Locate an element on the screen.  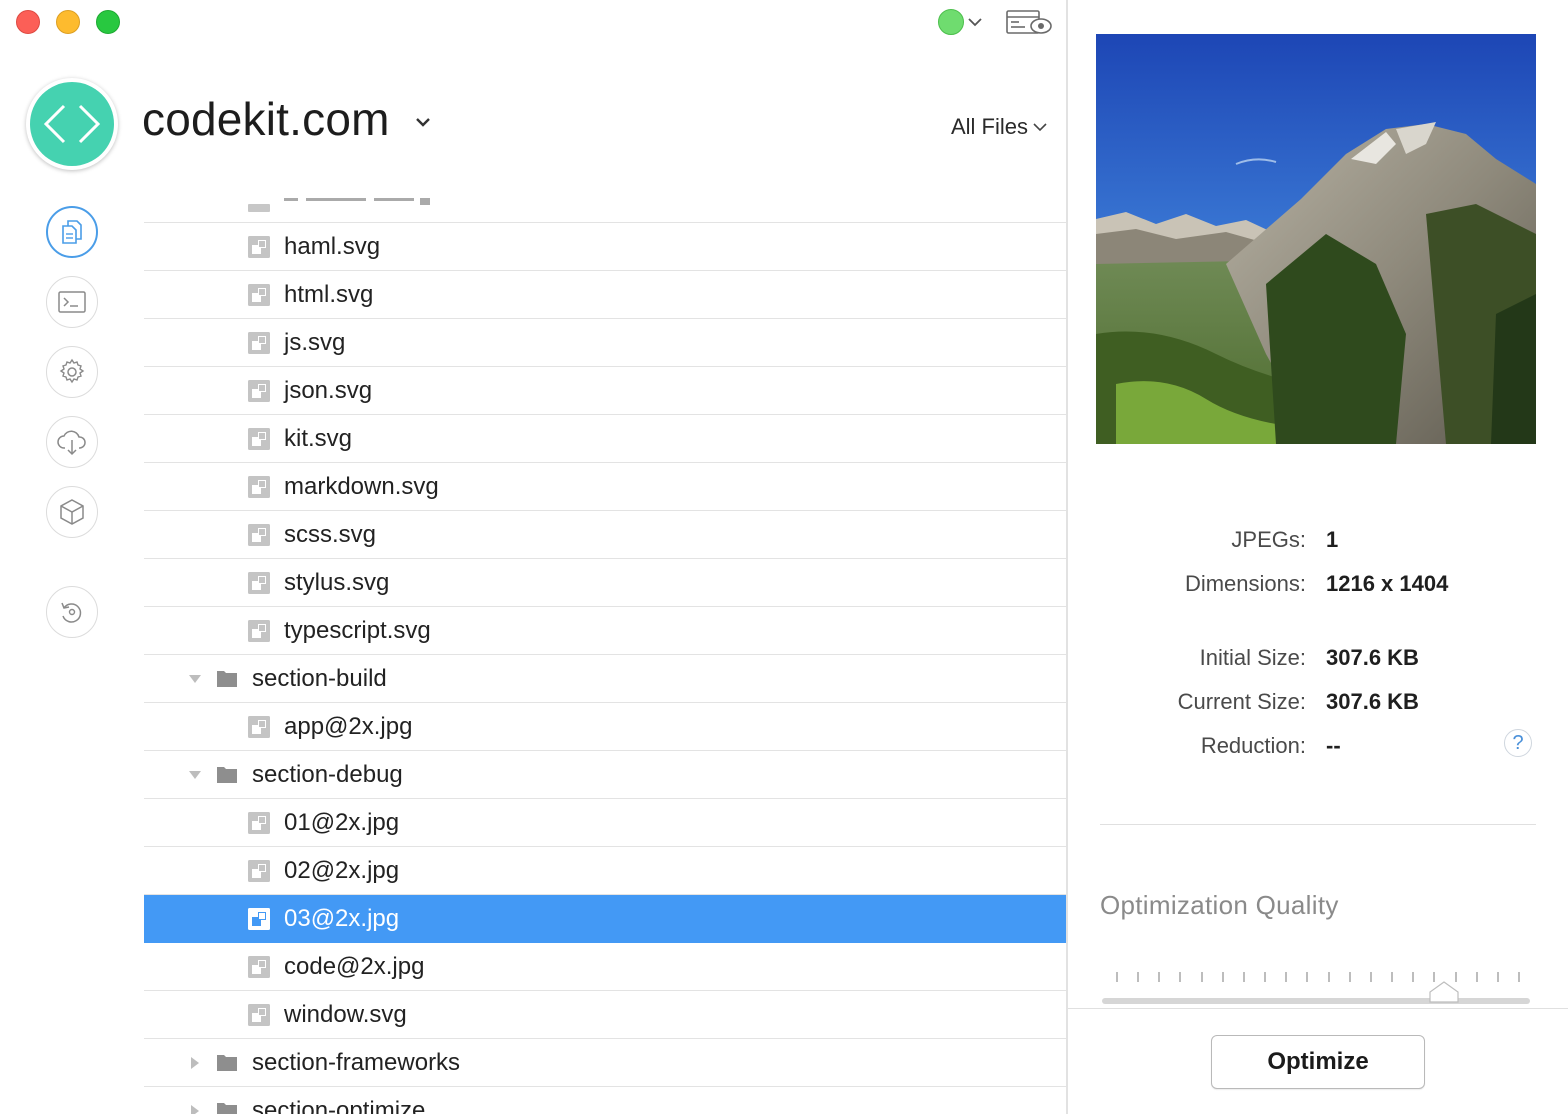
project-title: codekit.com is located at coordinates (266, 119).